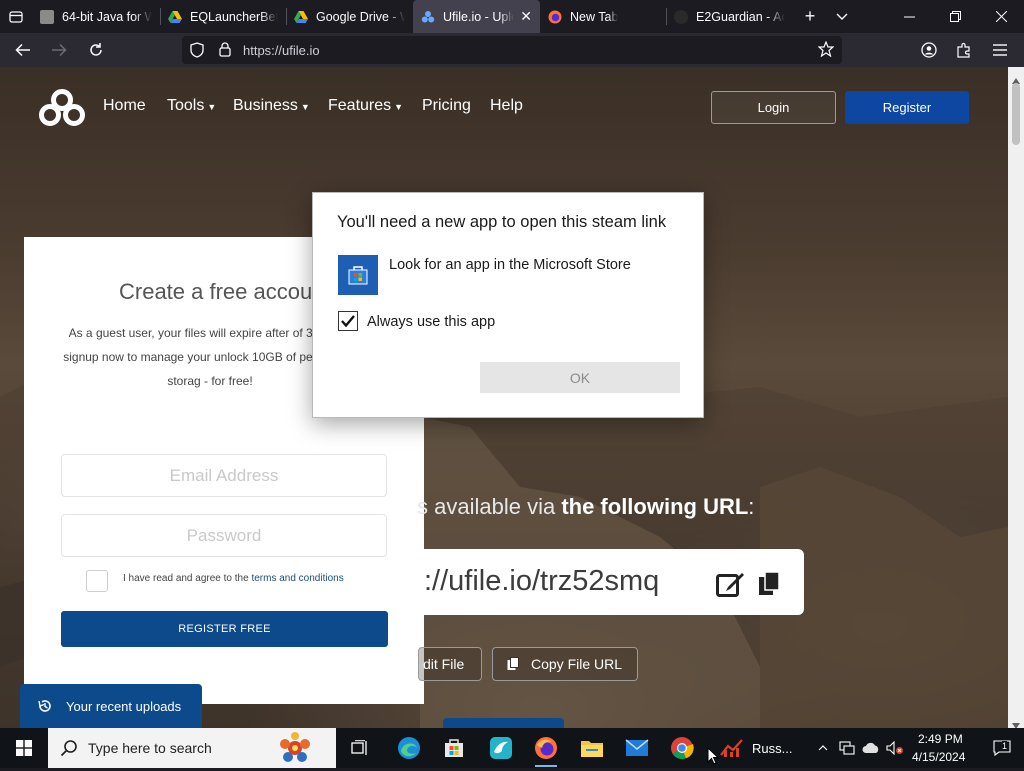 Image resolution: width=1024 pixels, height=771 pixels. Describe the element at coordinates (297, 578) in the screenshot. I see `terms-link: terms and conditions` at that location.